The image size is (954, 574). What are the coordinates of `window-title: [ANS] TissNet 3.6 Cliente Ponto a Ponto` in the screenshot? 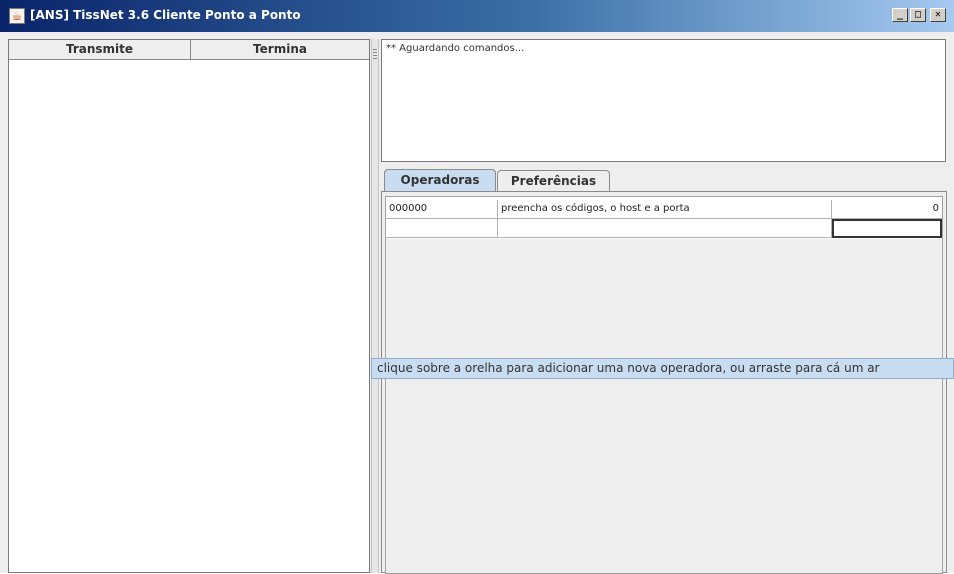 It's located at (165, 15).